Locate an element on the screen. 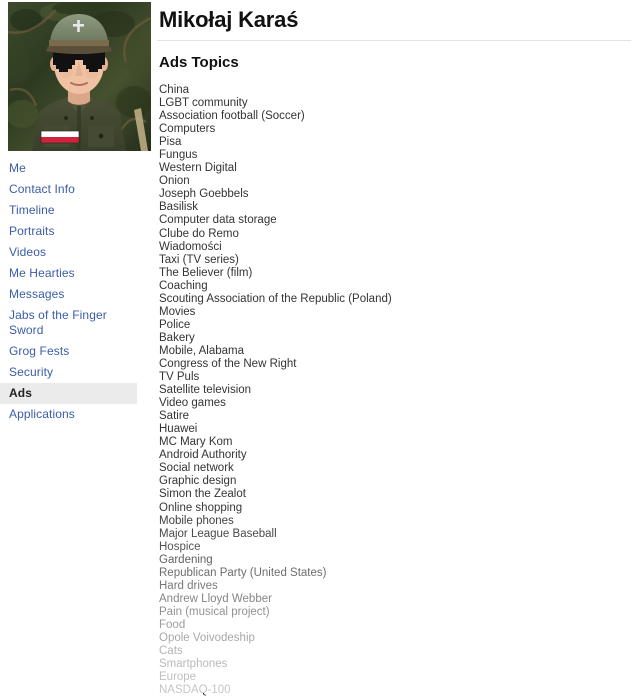 Image resolution: width=640 pixels, height=697 pixels. list-item: Major League Baseball is located at coordinates (218, 533).